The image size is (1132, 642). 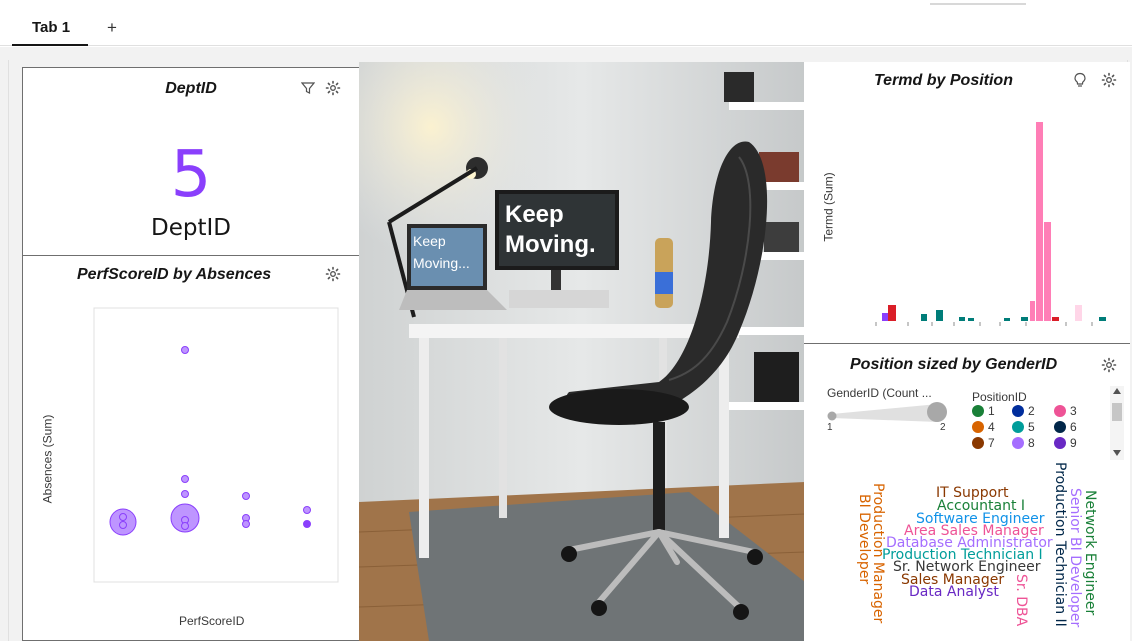 What do you see at coordinates (534, 214) in the screenshot?
I see `monitor-screen-text: Keep` at bounding box center [534, 214].